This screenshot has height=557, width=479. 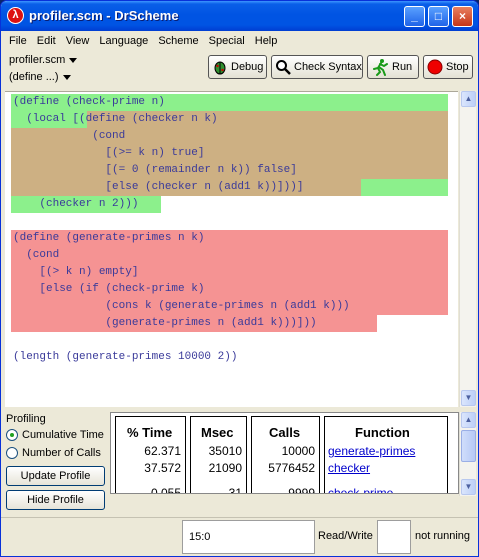 What do you see at coordinates (109, 153) in the screenshot?
I see `code-line: [(>= k n) true]` at bounding box center [109, 153].